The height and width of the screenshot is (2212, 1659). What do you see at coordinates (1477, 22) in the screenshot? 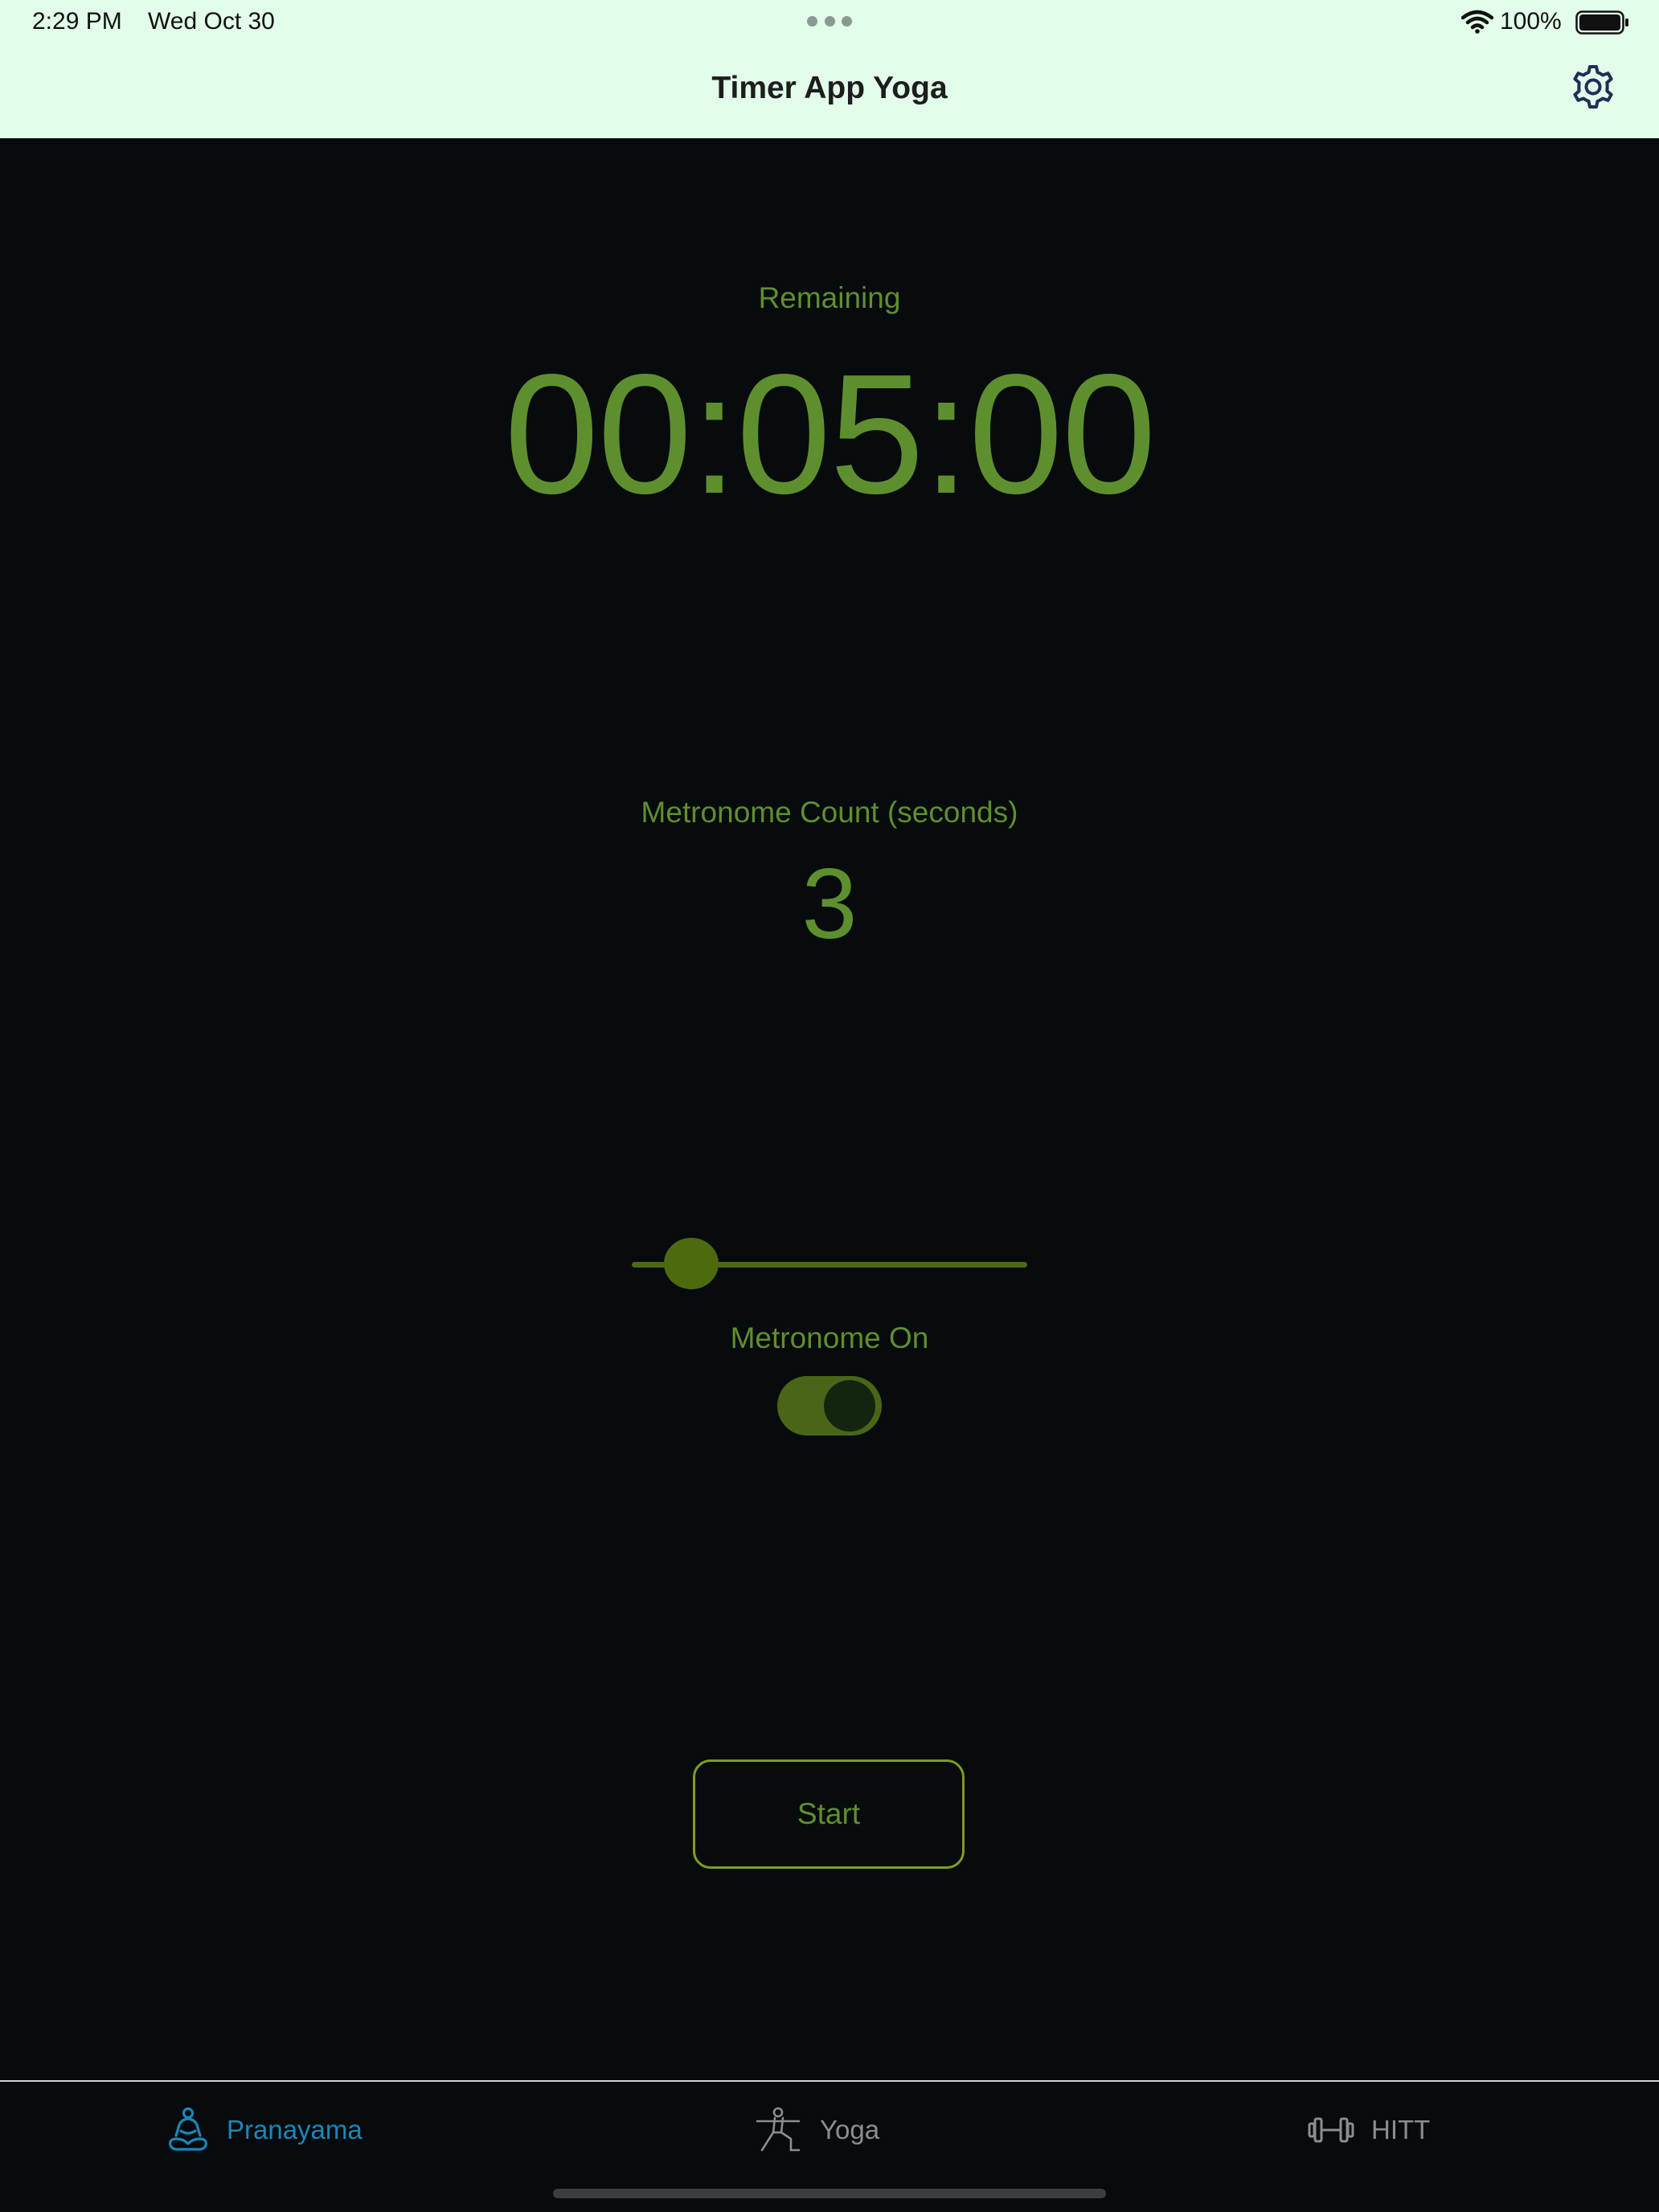
I see `wifi-icon` at bounding box center [1477, 22].